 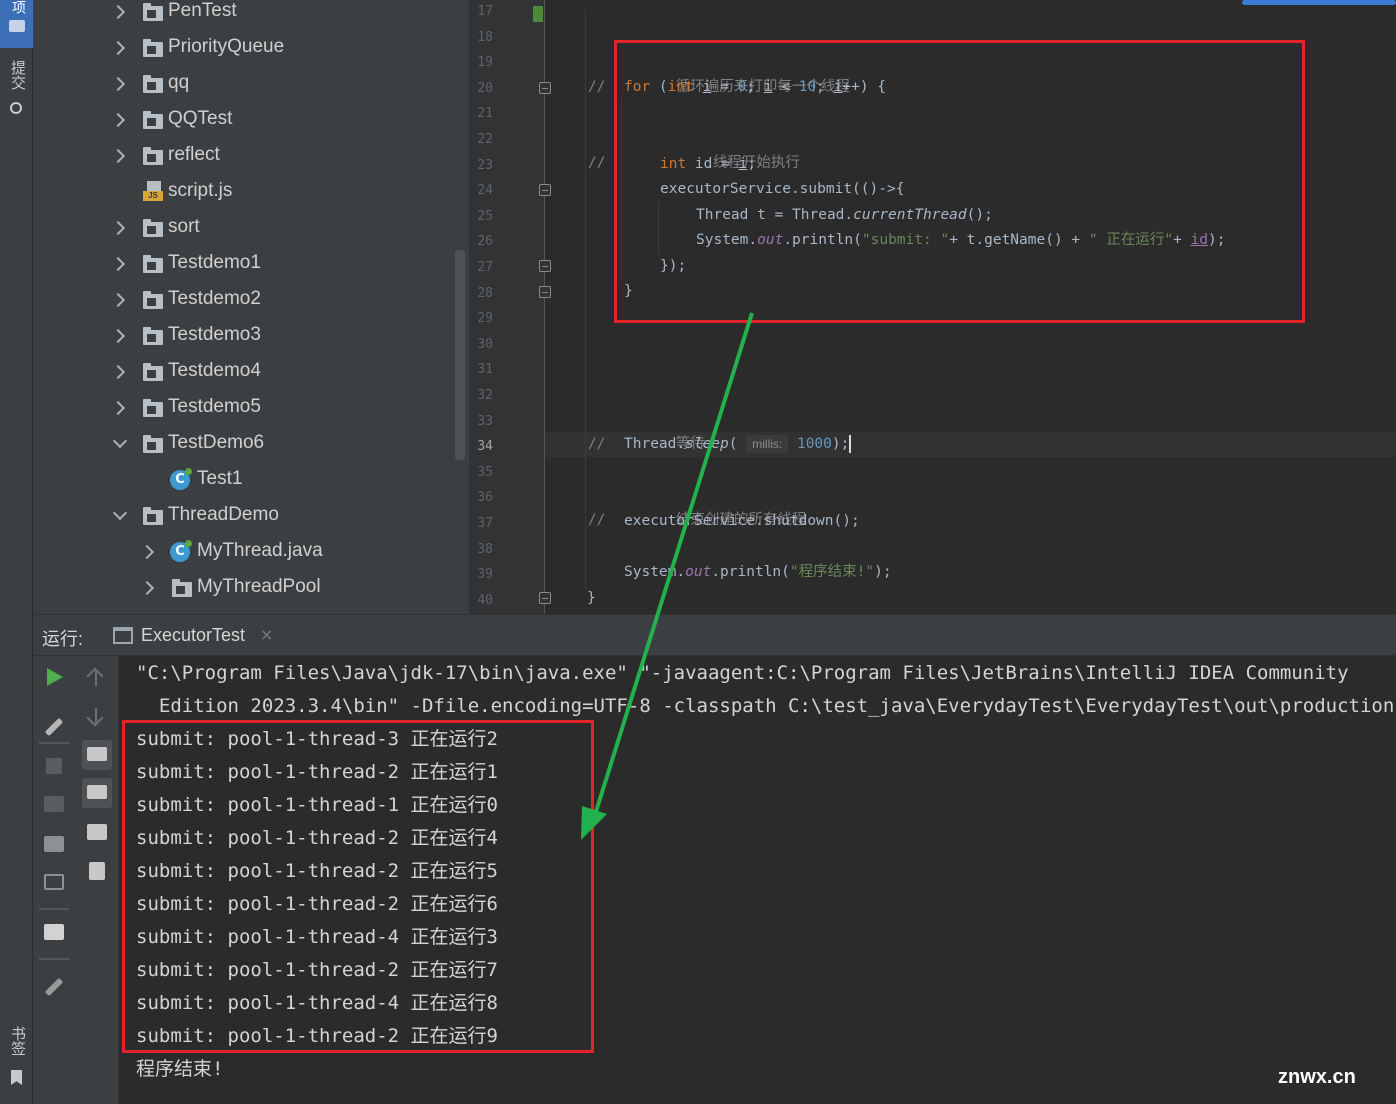 I want to click on tree-item: MyThreadPool, so click(x=243, y=588).